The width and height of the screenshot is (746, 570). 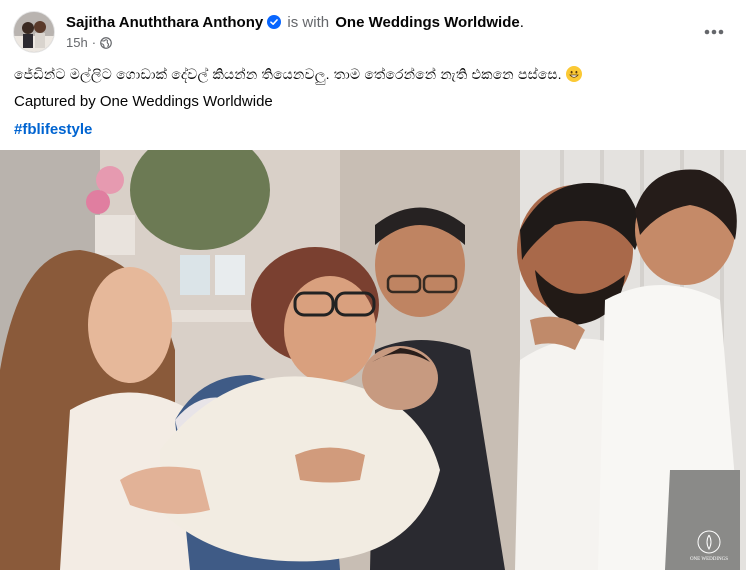 I want to click on caption-hashtag-line: #fblifestyle, so click(x=374, y=130).